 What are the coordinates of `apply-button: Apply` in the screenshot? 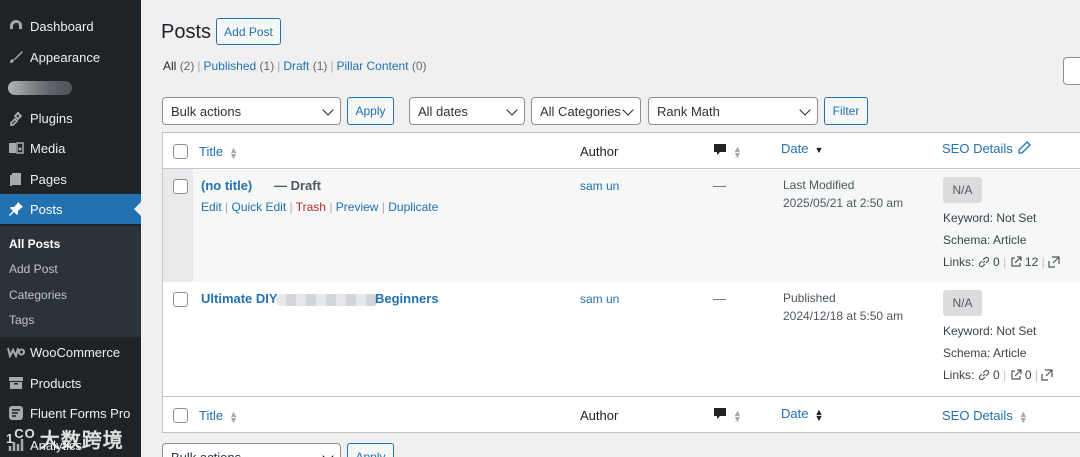 It's located at (370, 111).